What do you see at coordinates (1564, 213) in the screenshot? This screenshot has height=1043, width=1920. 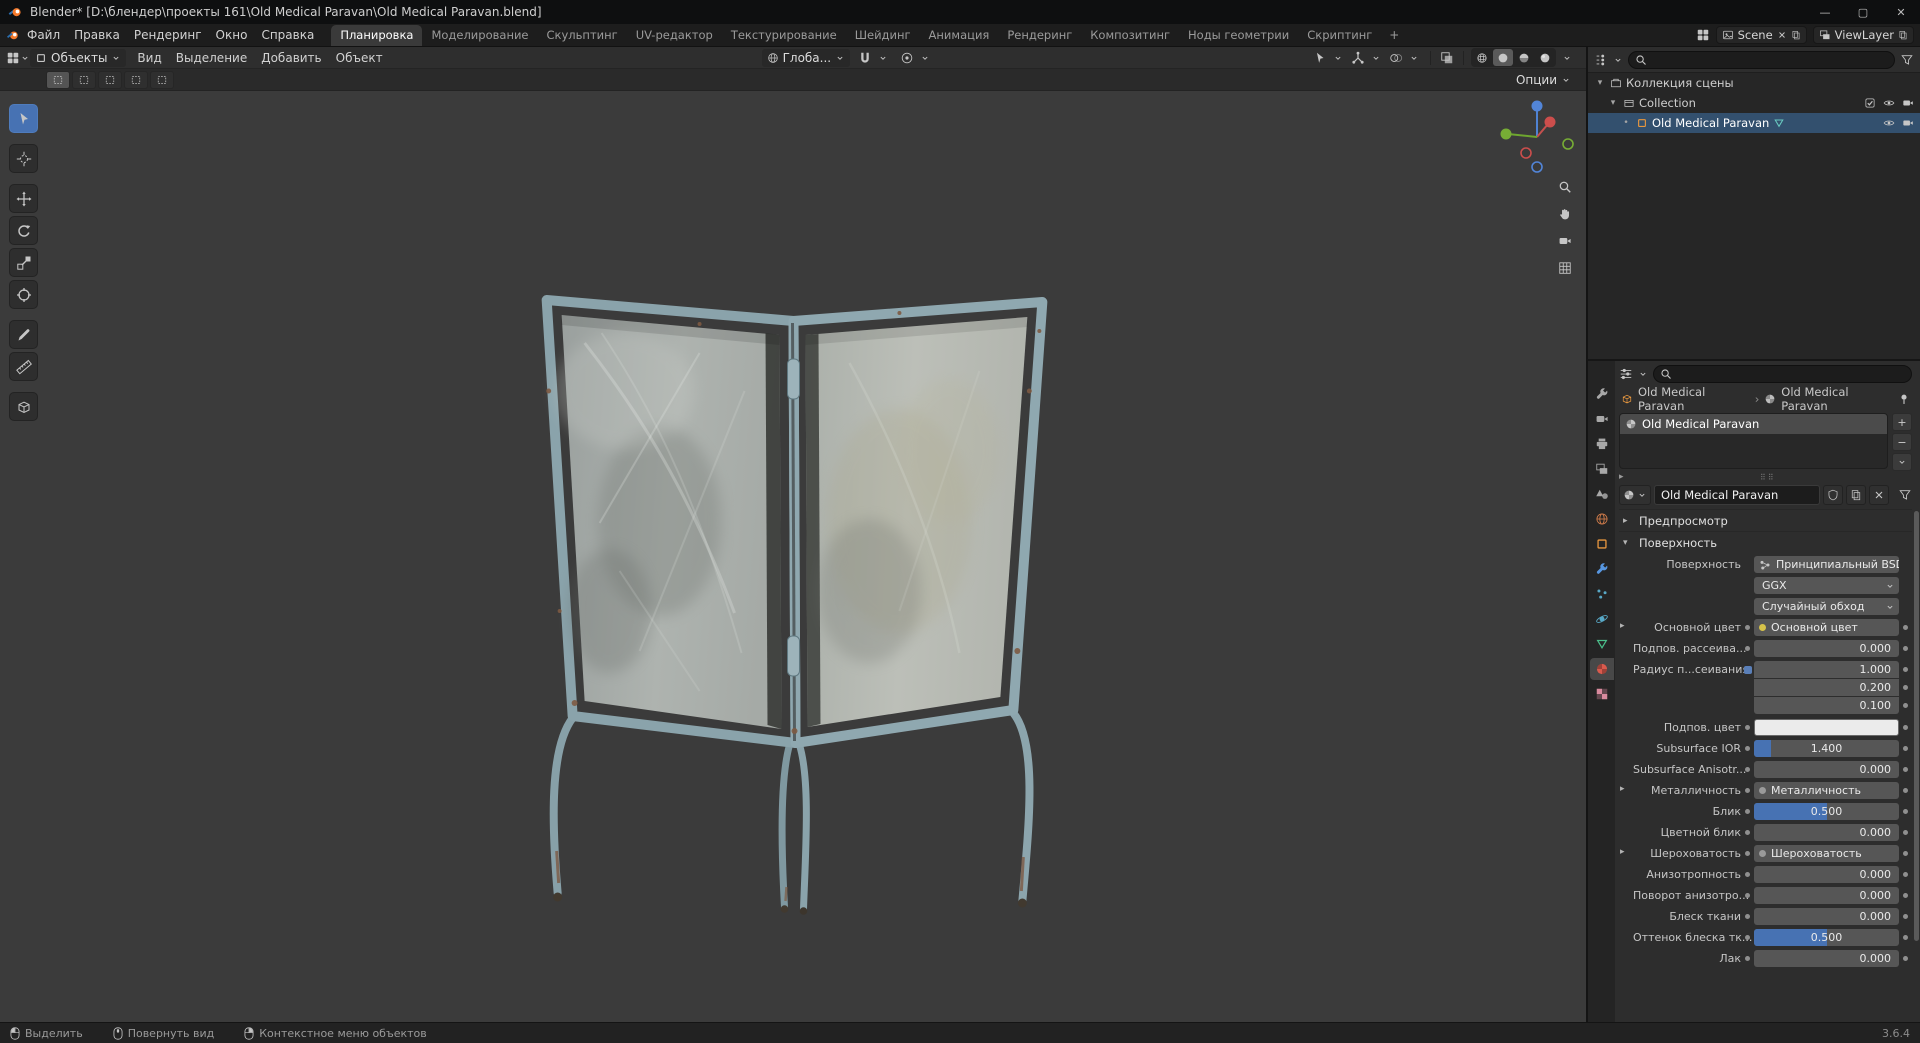 I see `nav-pan-hand-button` at bounding box center [1564, 213].